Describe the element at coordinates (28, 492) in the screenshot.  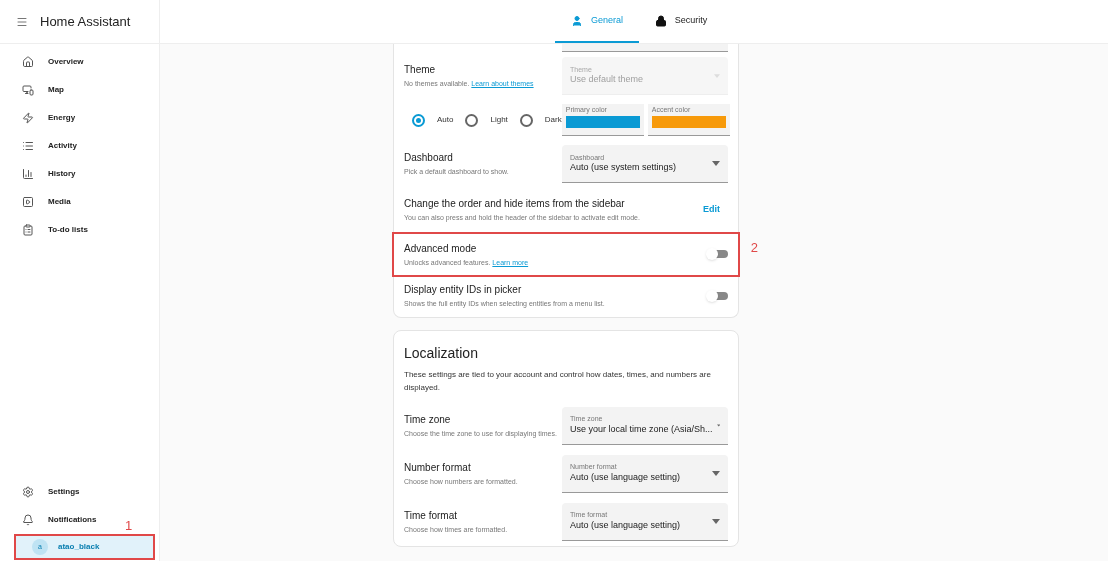
I see `settings-icon` at that location.